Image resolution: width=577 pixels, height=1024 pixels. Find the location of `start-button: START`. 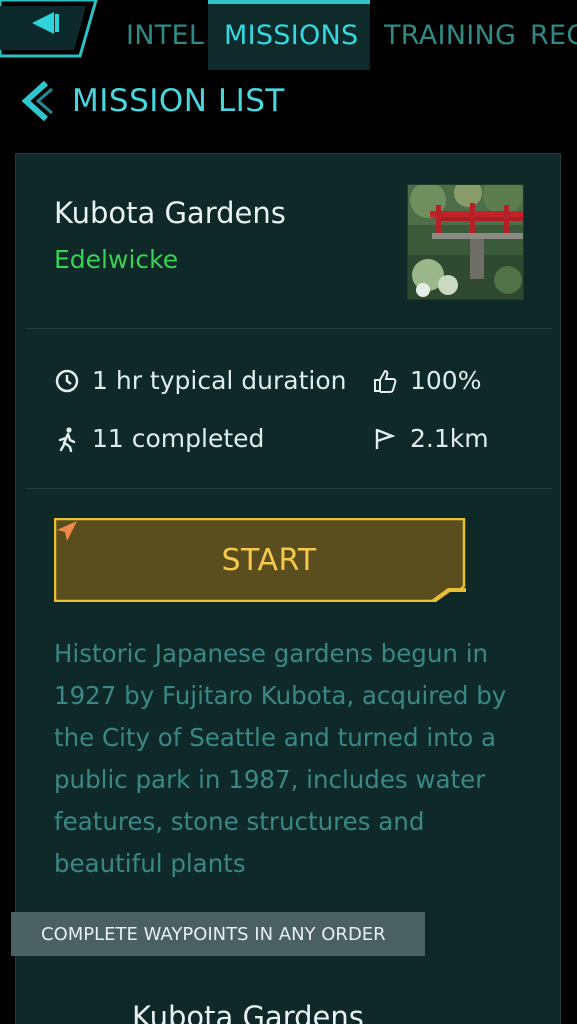

start-button: START is located at coordinates (260, 560).